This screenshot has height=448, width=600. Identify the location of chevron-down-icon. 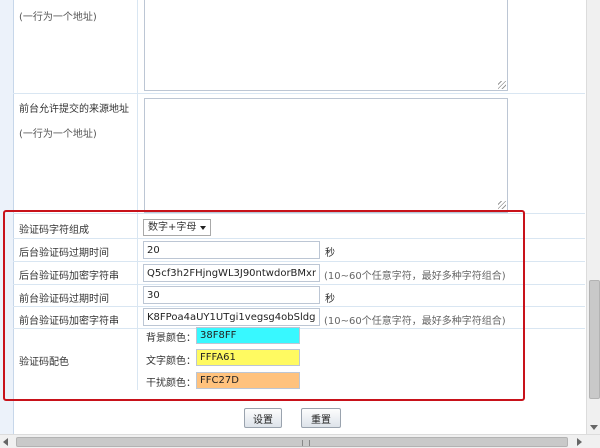
(203, 228).